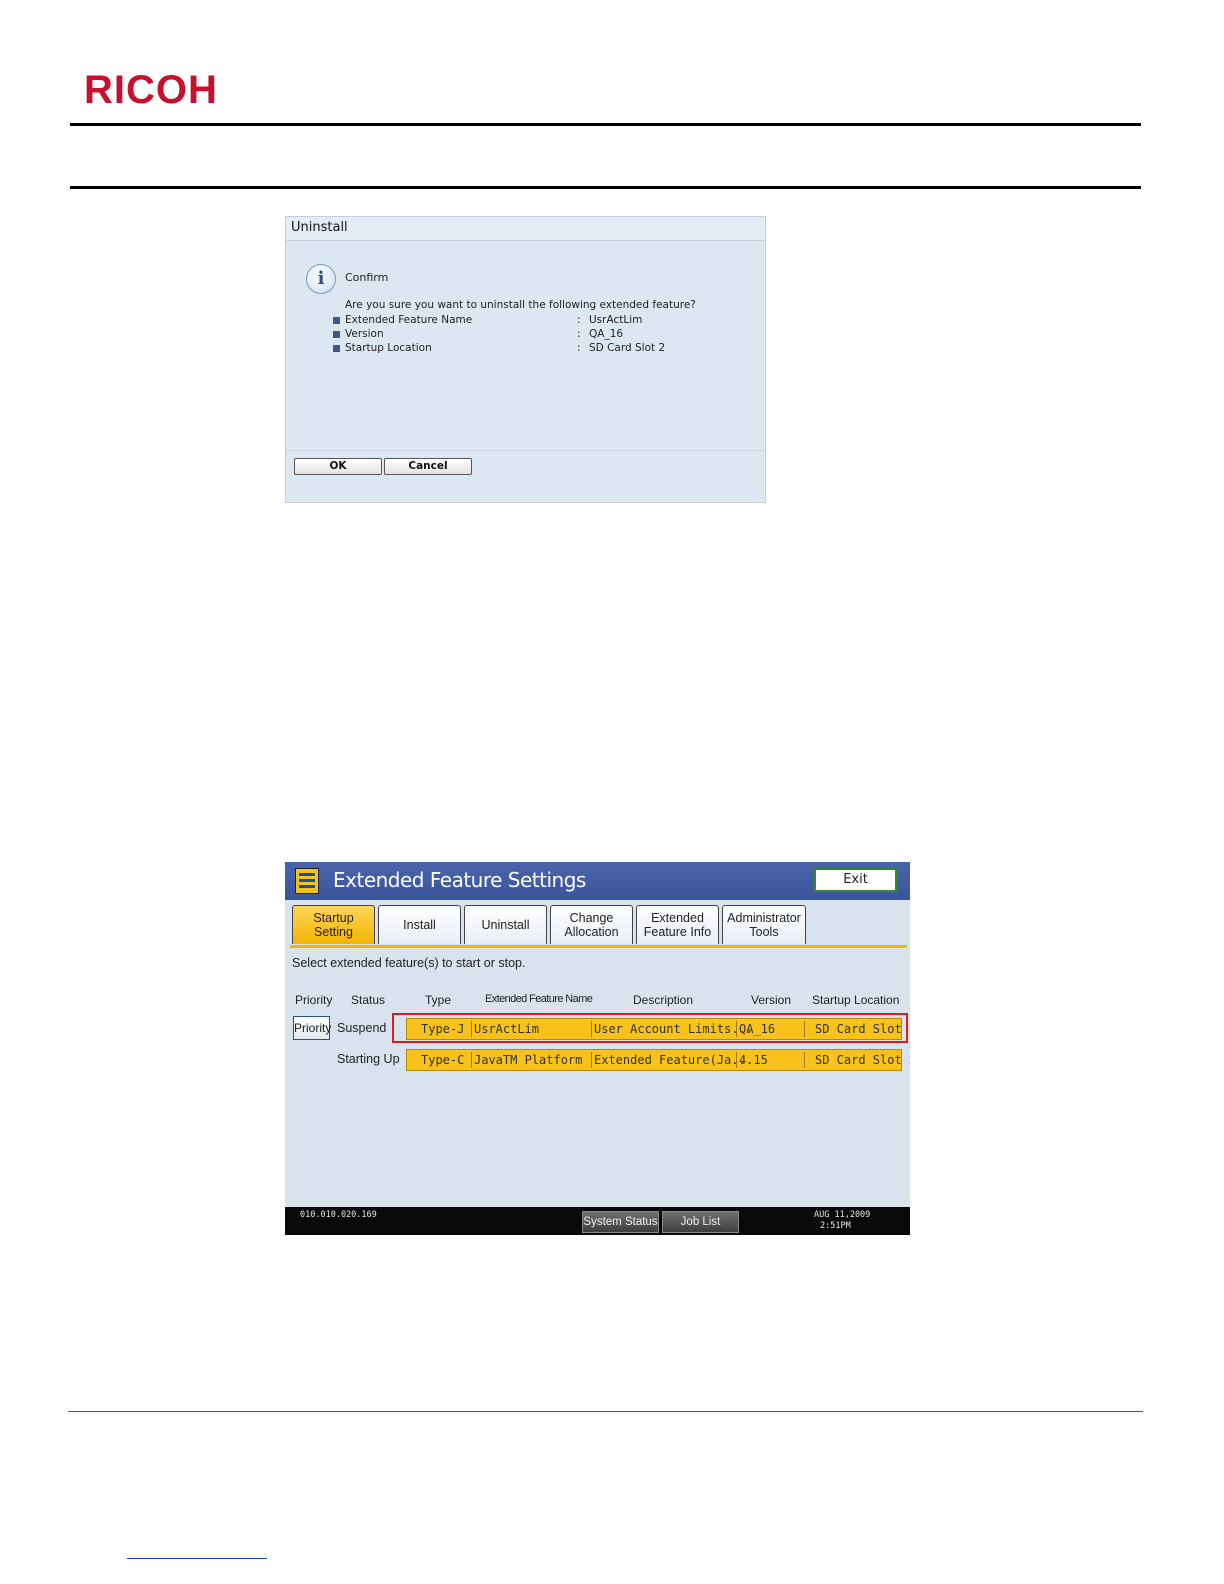 This screenshot has height=1584, width=1224. I want to click on detail-label: Extended Feature Name, so click(409, 320).